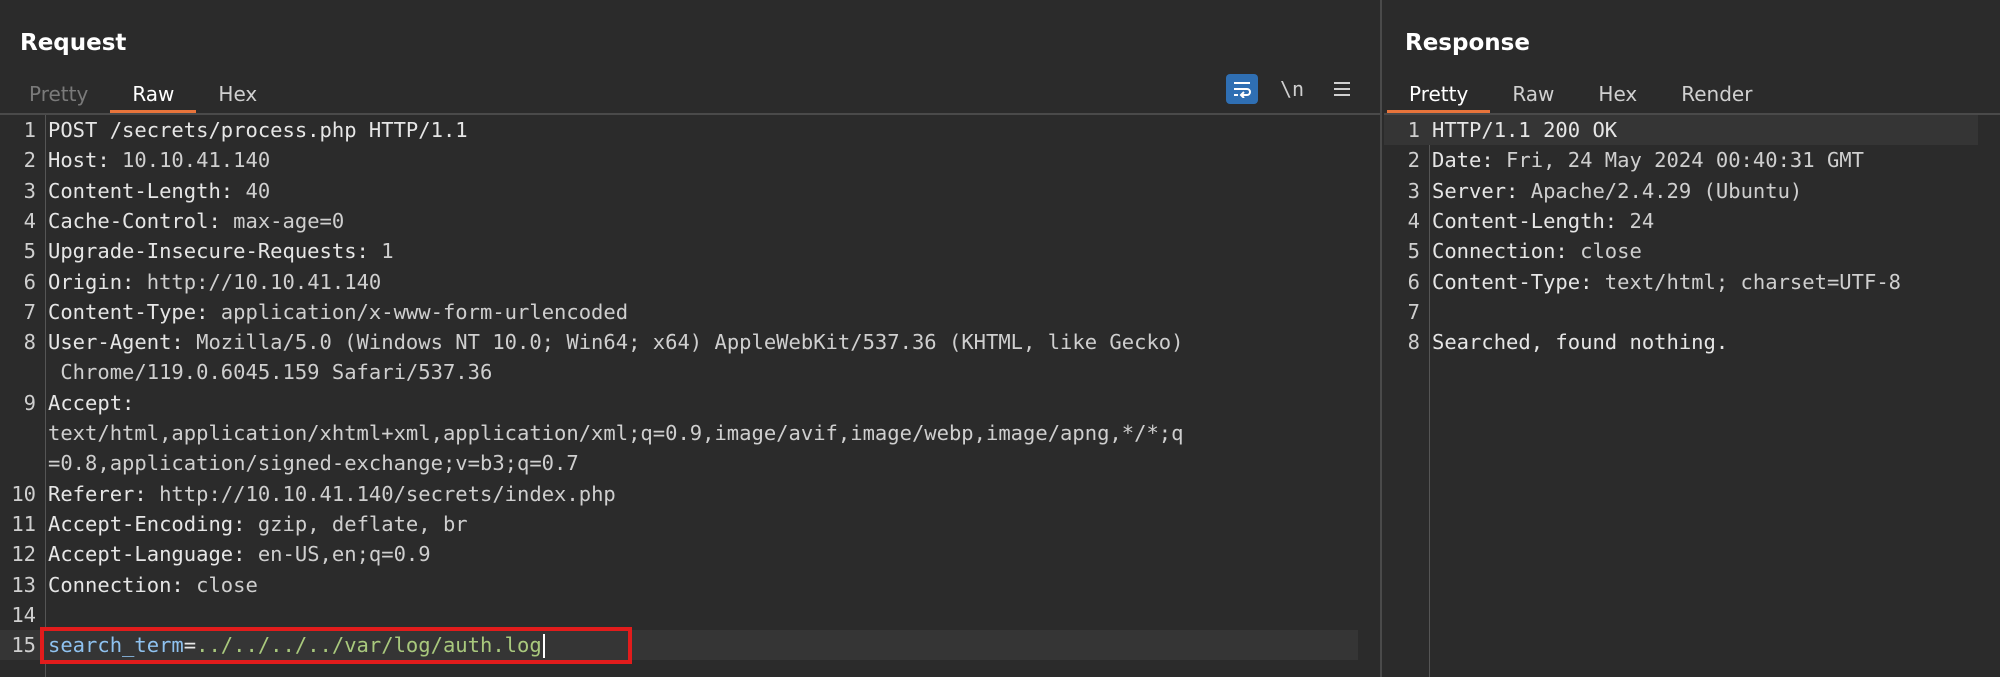  What do you see at coordinates (58, 95) in the screenshot?
I see `tab-request-pretty: Pretty` at bounding box center [58, 95].